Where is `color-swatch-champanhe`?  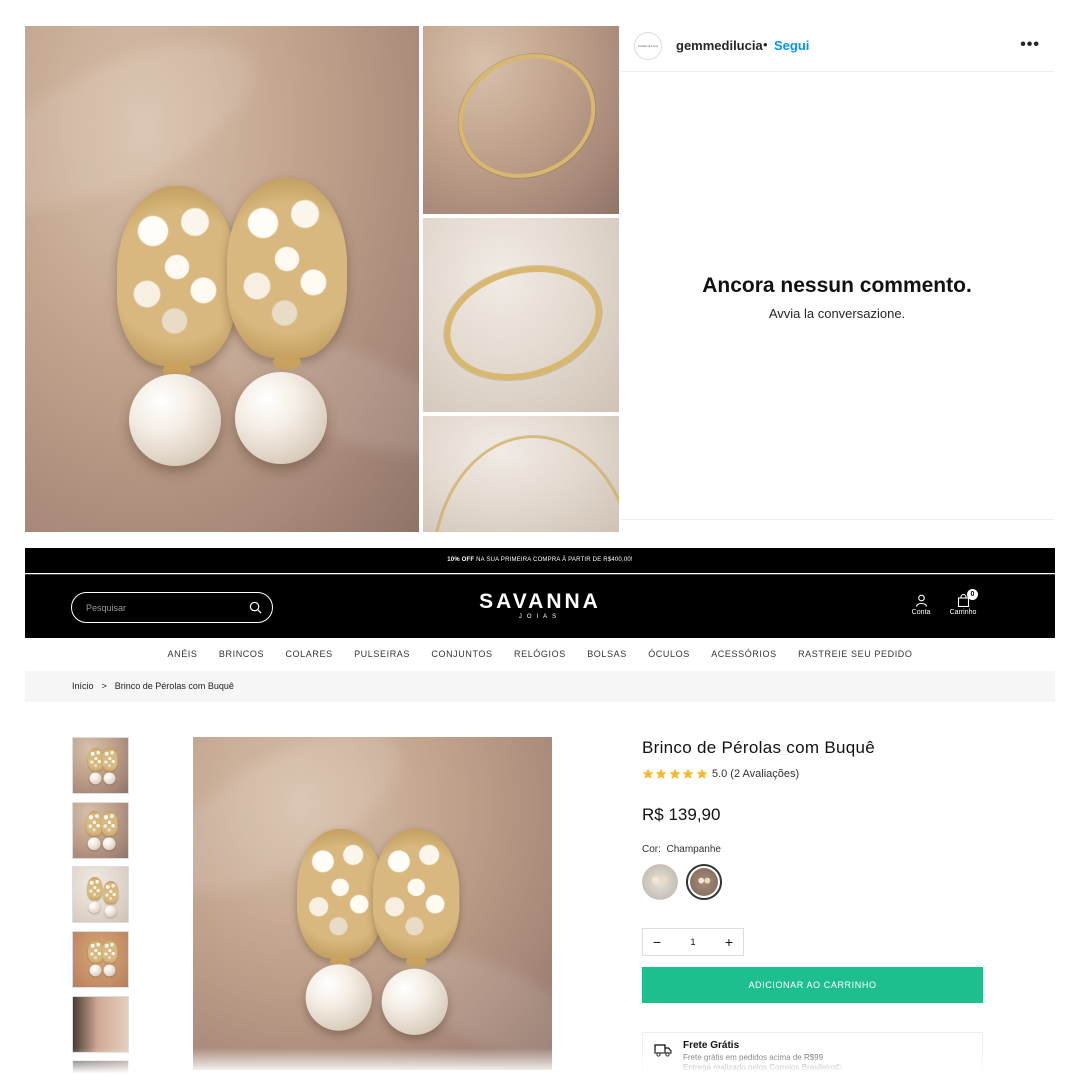 color-swatch-champanhe is located at coordinates (704, 882).